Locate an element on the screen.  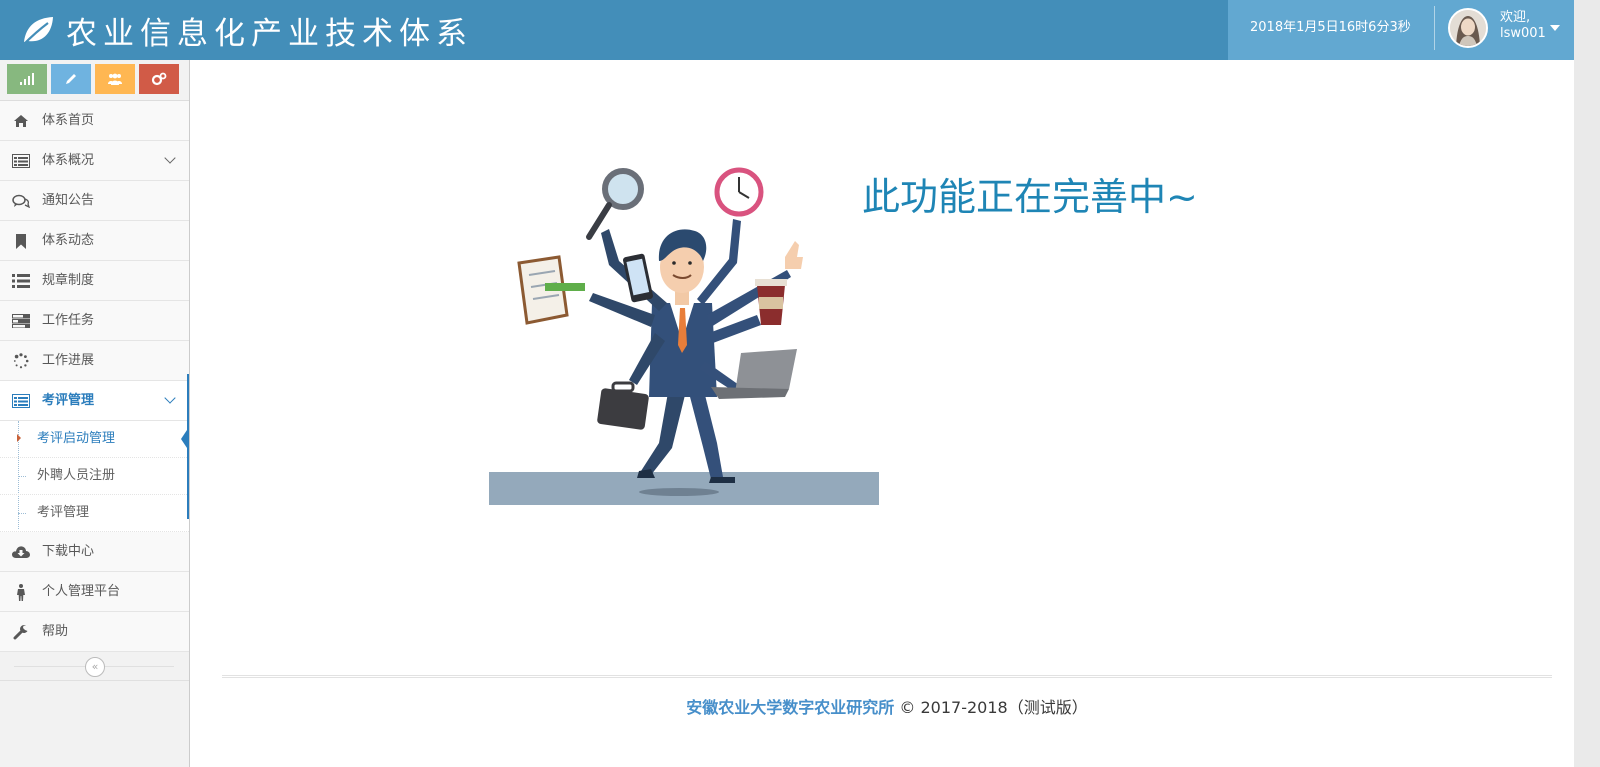
busy-businessman-illustration is located at coordinates (684, 336).